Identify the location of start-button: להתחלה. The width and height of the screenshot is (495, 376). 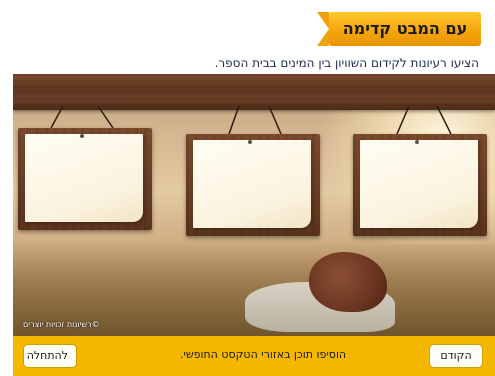
(50, 356).